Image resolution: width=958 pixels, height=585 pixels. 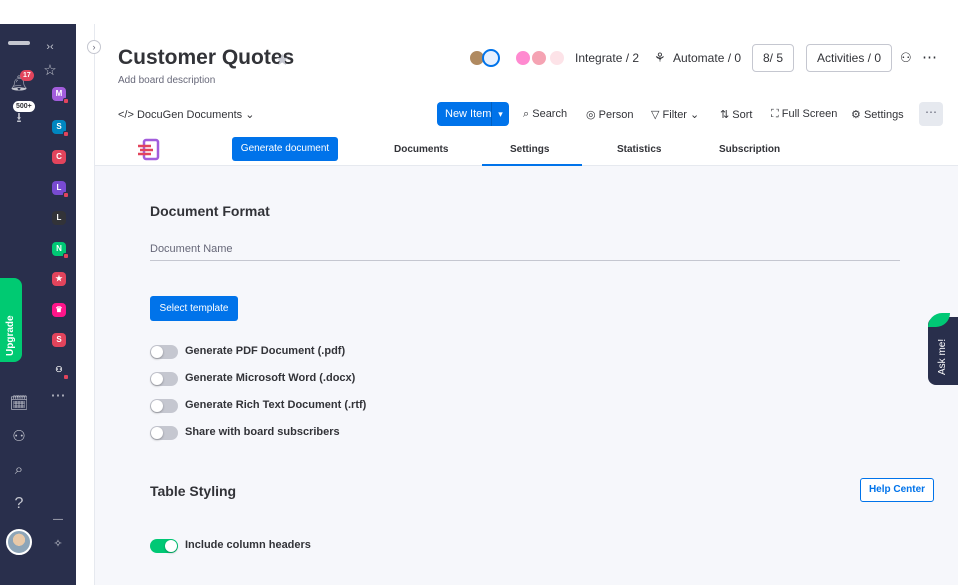 I want to click on document-name-input, so click(x=525, y=249).